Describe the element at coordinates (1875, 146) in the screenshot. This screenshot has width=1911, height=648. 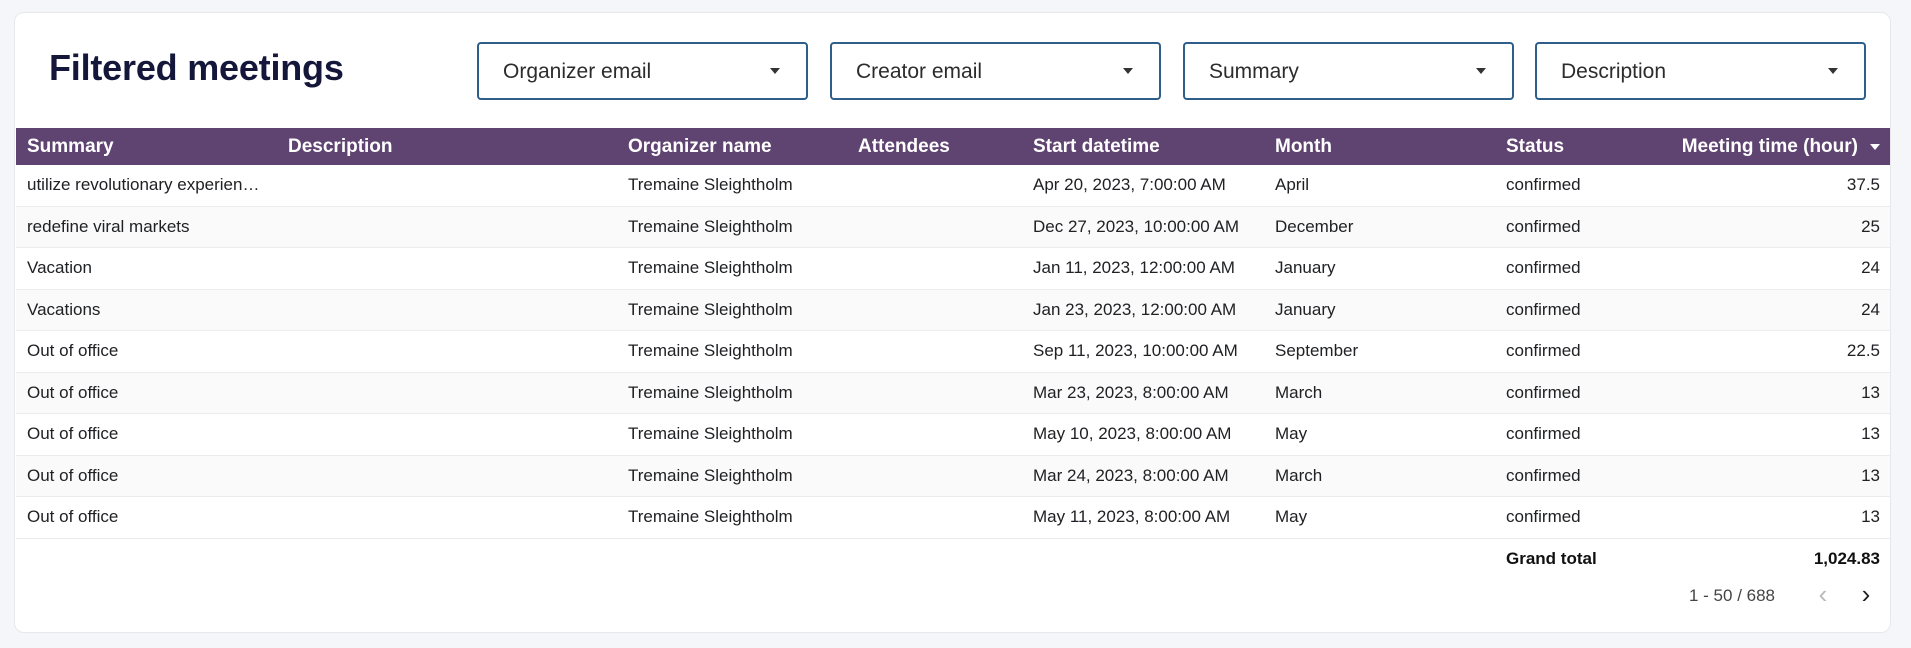
I see `sort-descending-icon` at that location.